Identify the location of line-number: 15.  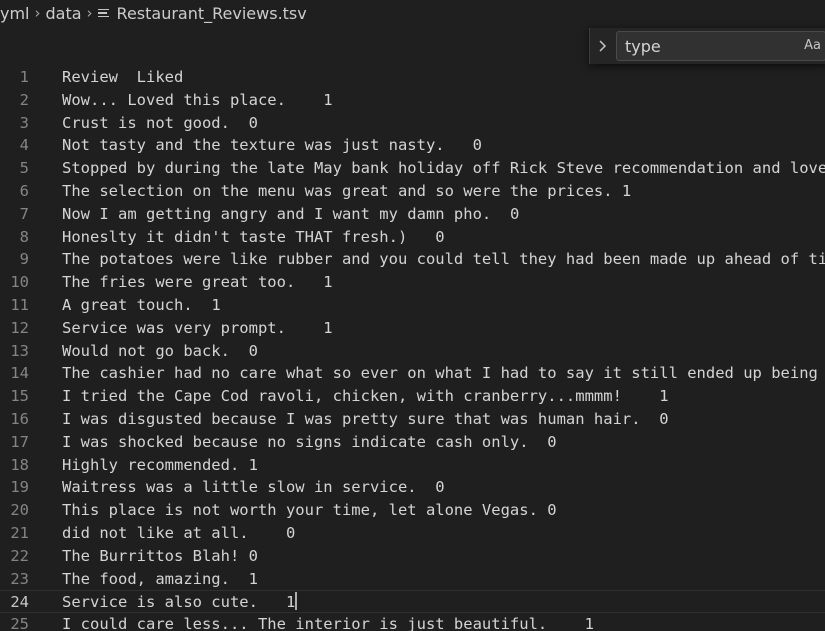
(19, 396).